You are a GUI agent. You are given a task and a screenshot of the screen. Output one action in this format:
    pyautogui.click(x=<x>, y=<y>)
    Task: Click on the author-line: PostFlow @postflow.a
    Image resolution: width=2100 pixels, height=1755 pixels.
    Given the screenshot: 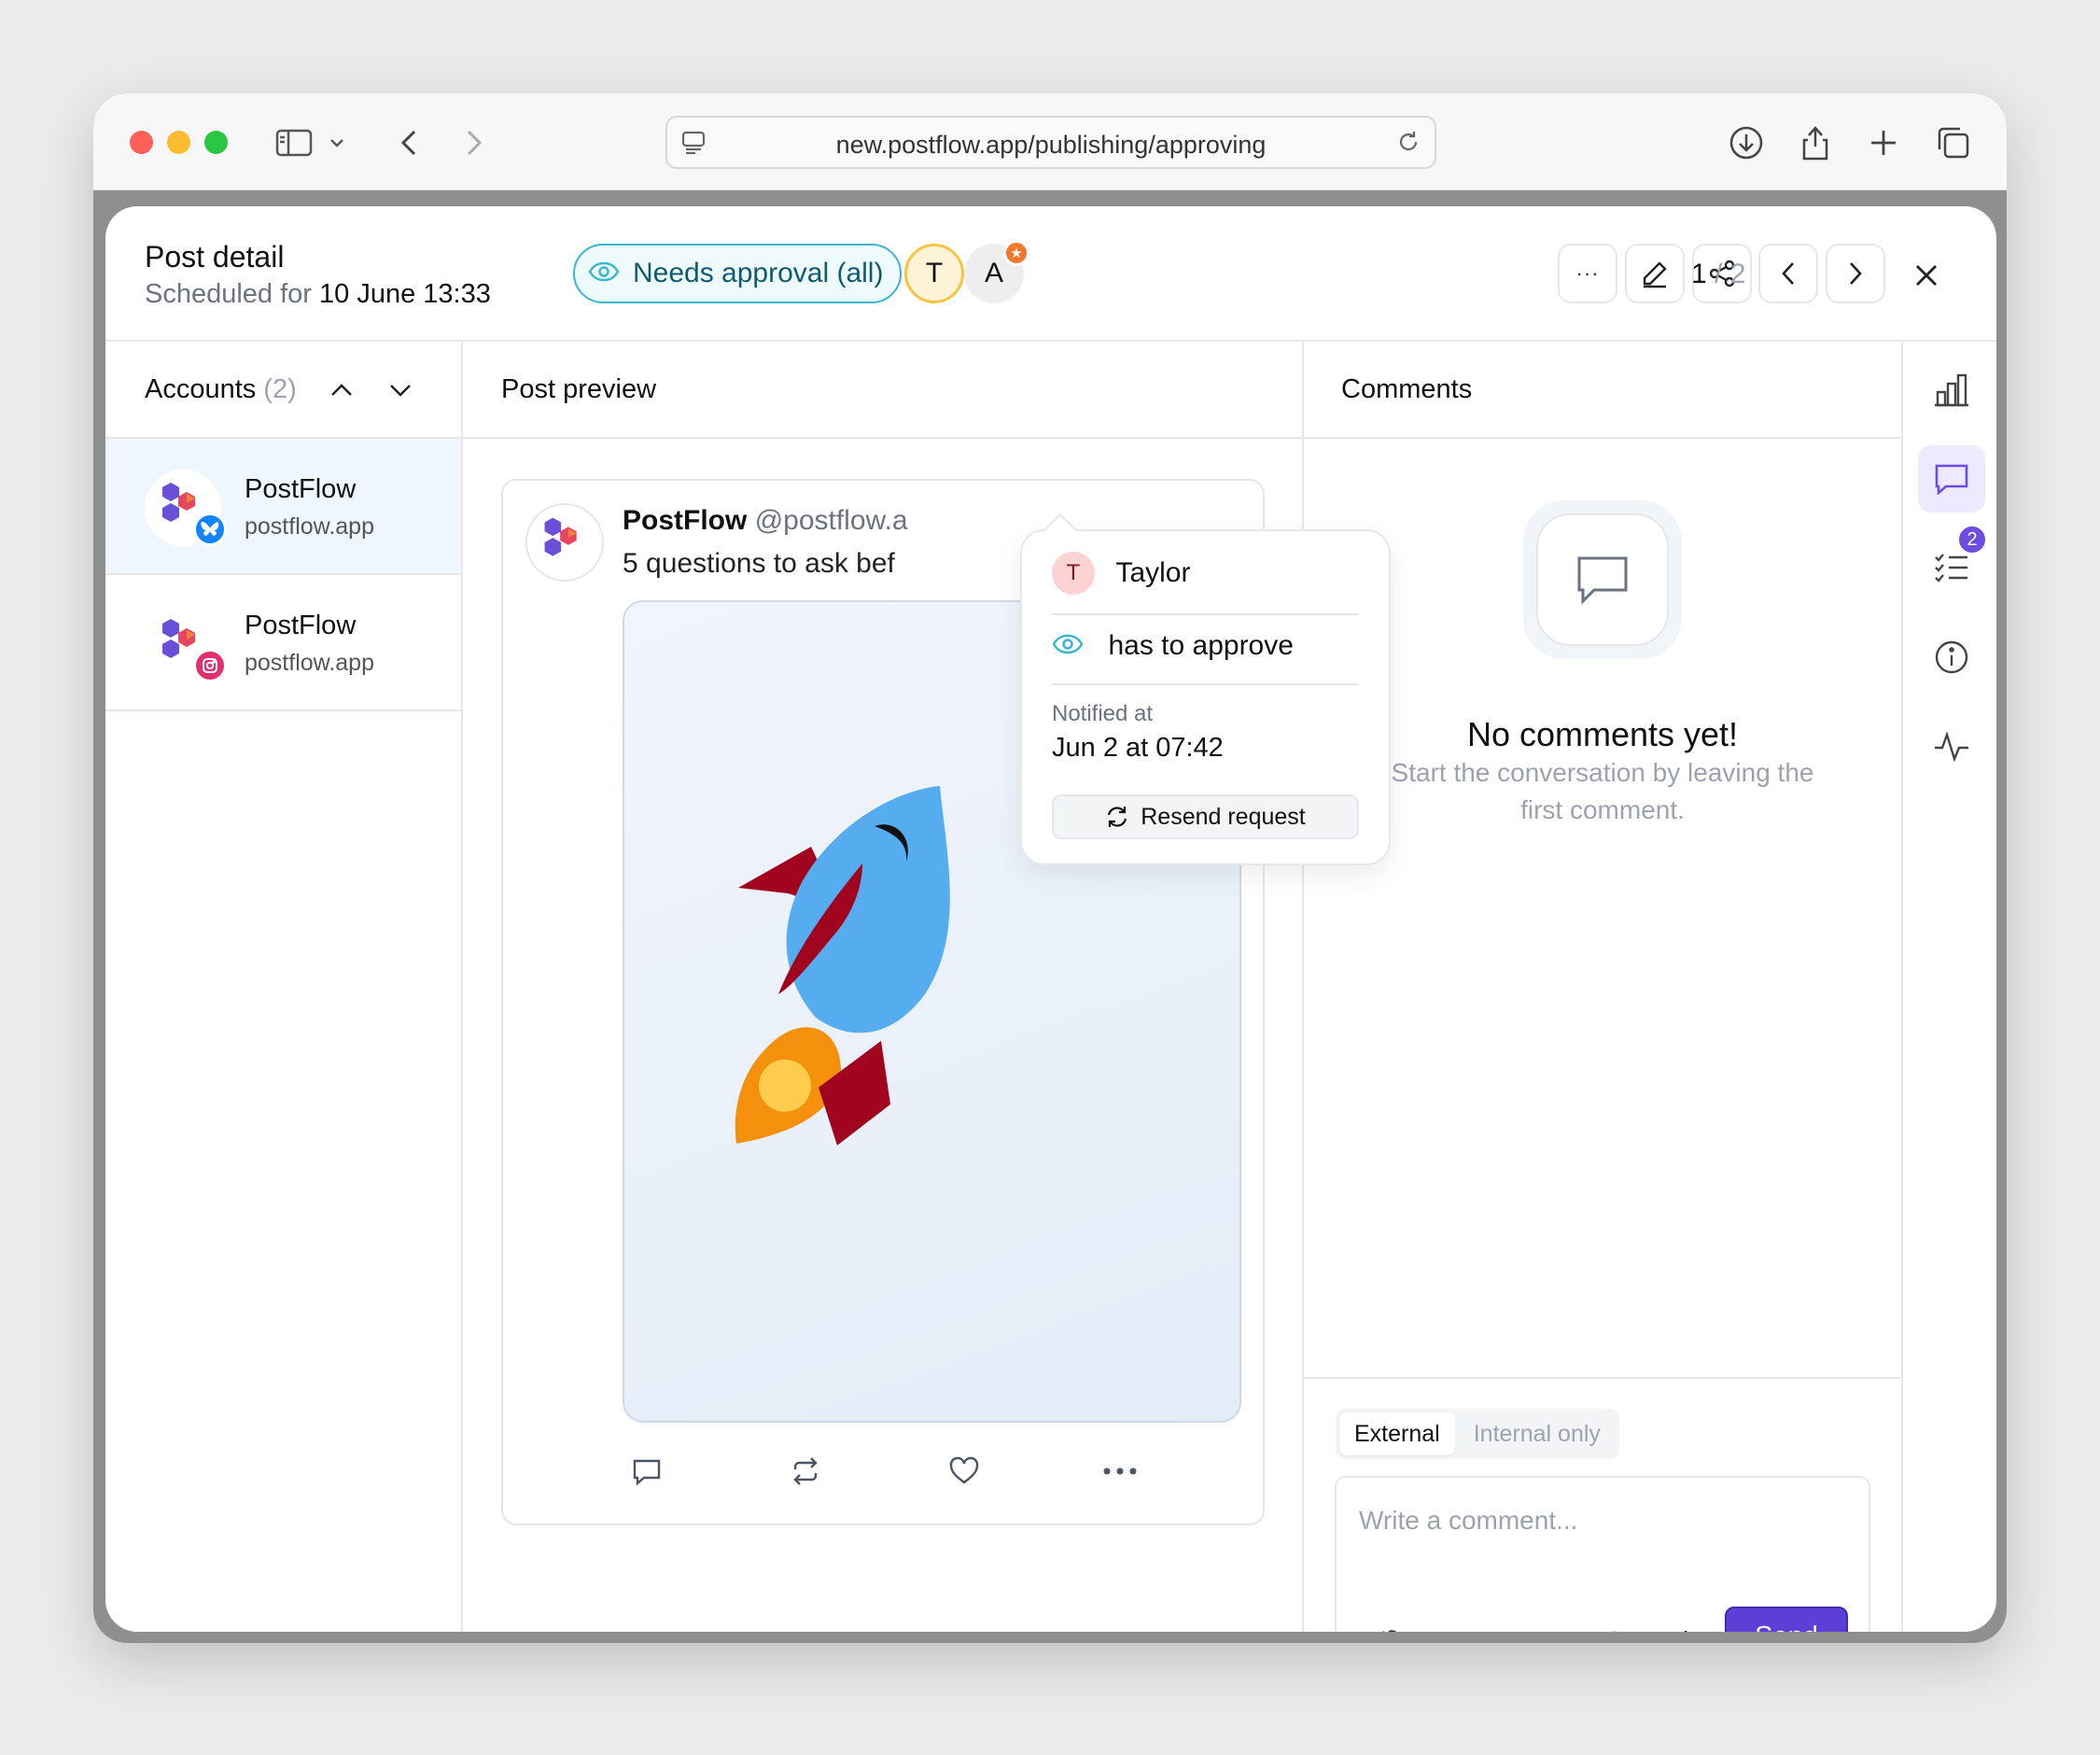 What is the action you would take?
    pyautogui.click(x=765, y=521)
    